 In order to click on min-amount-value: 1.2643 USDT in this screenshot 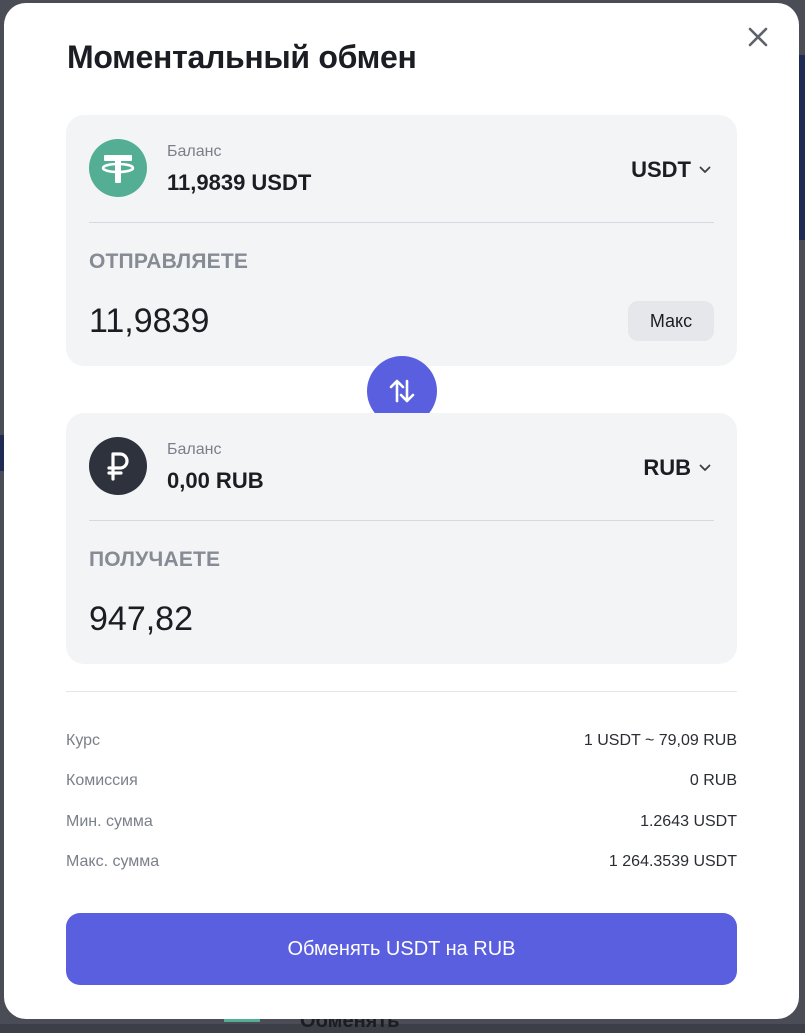, I will do `click(688, 821)`.